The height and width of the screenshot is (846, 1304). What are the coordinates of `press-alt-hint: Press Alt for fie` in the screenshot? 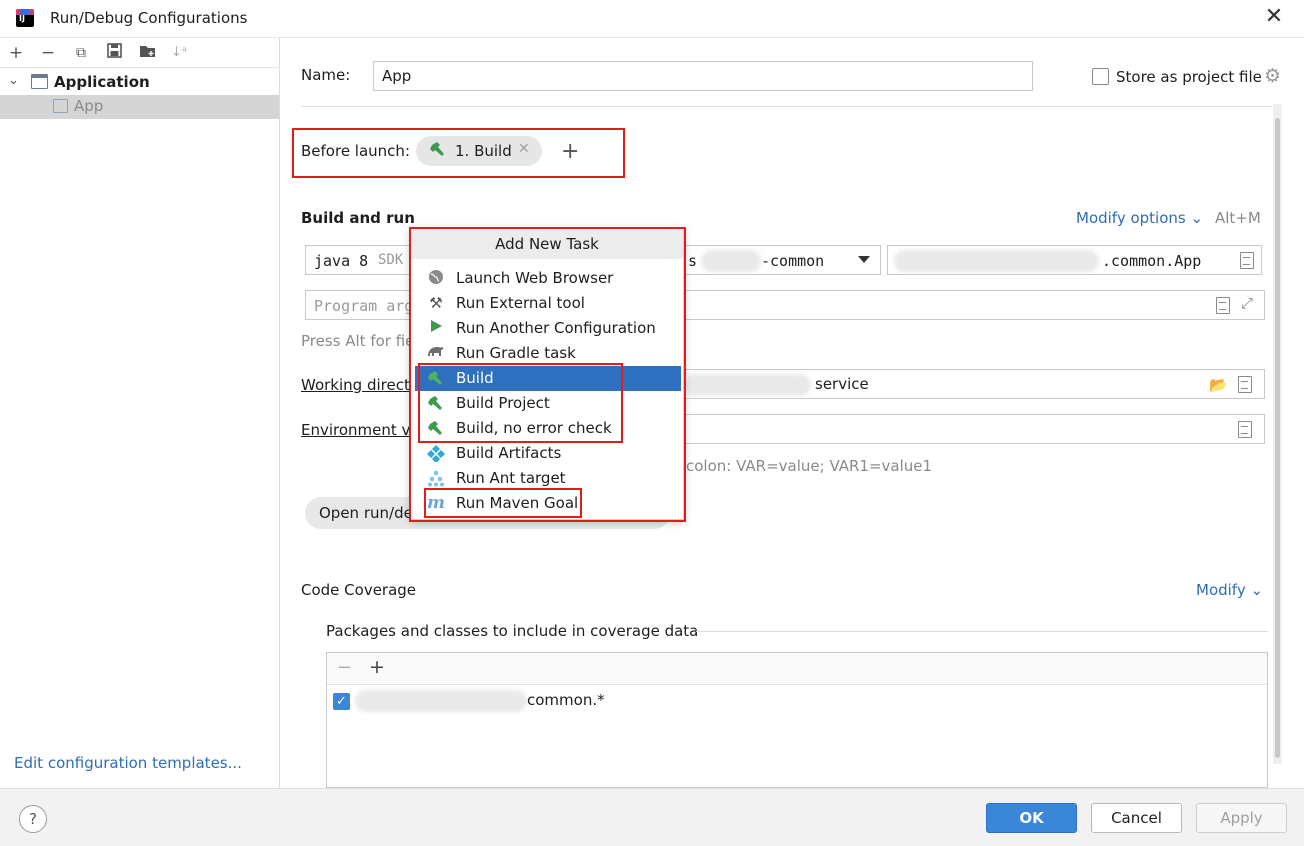 It's located at (358, 341).